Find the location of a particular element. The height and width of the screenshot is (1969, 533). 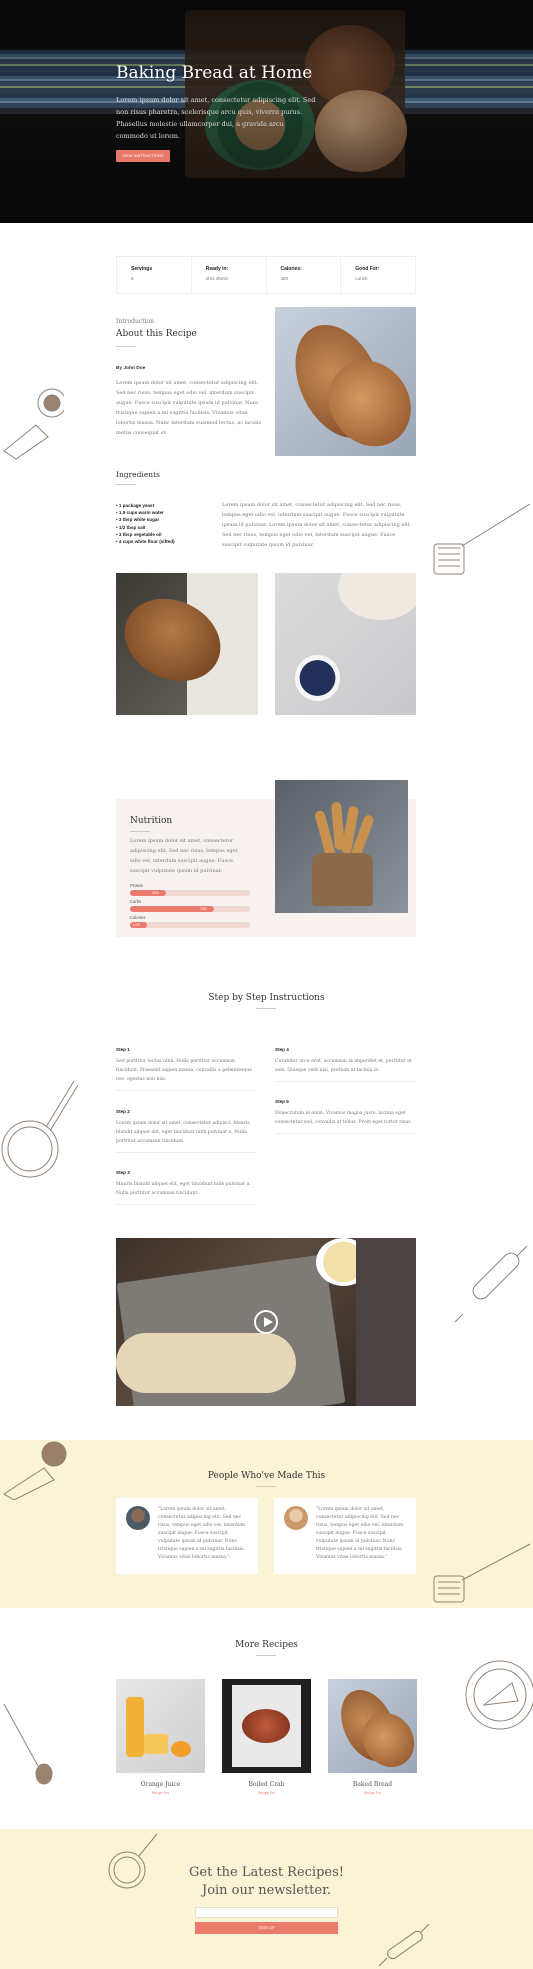

bar-value: 30% is located at coordinates (156, 893).